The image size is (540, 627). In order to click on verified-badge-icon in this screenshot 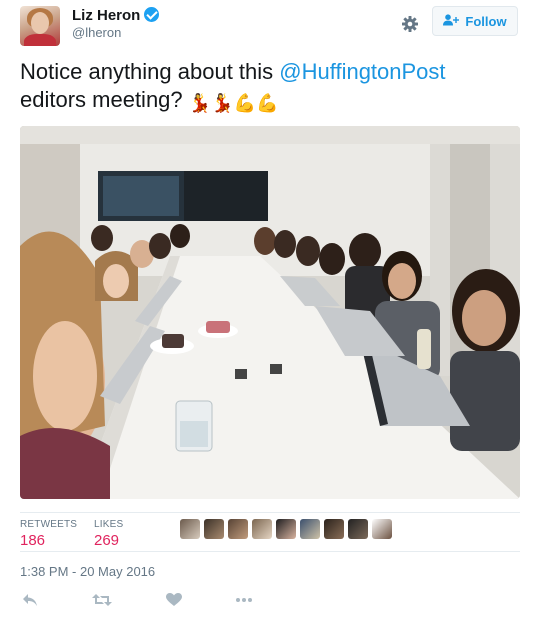, I will do `click(152, 14)`.